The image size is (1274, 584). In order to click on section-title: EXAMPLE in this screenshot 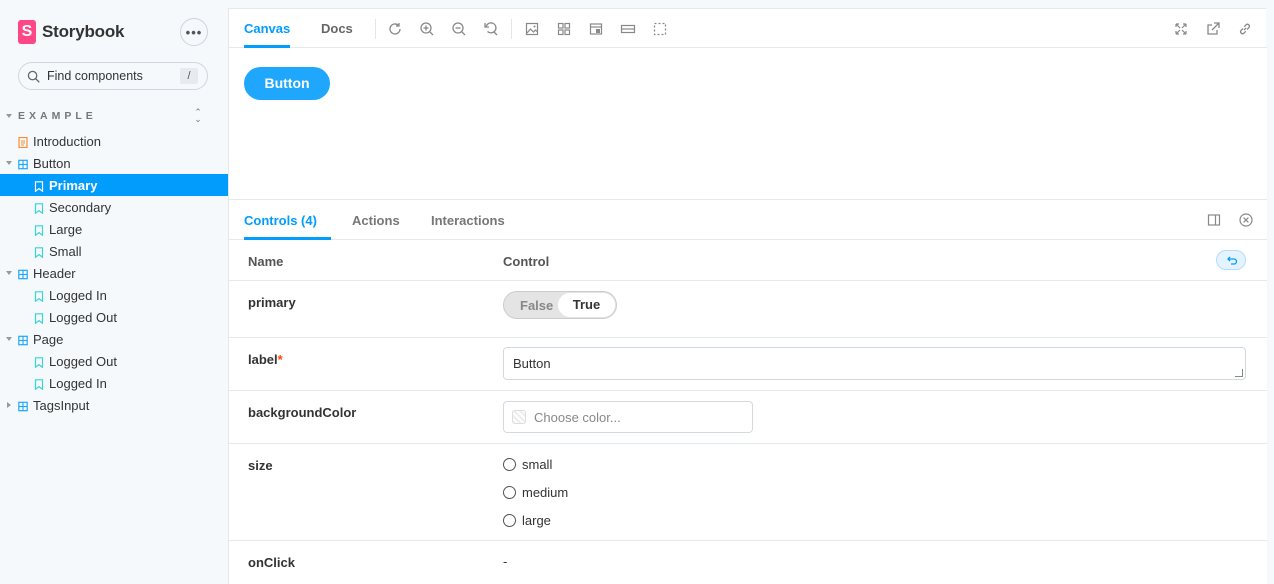, I will do `click(57, 116)`.